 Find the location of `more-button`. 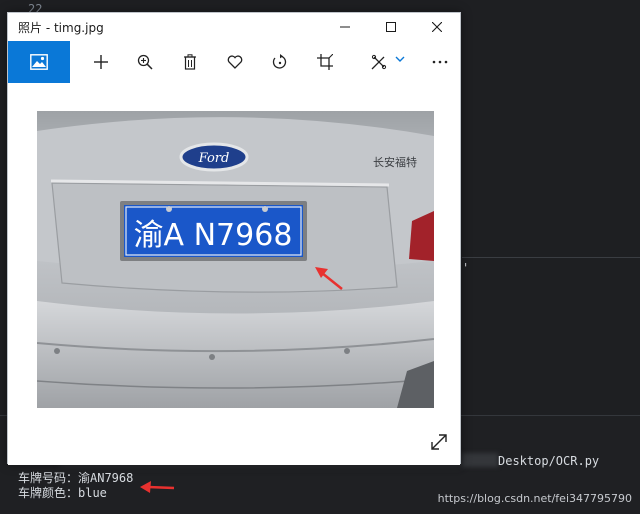

more-button is located at coordinates (440, 62).